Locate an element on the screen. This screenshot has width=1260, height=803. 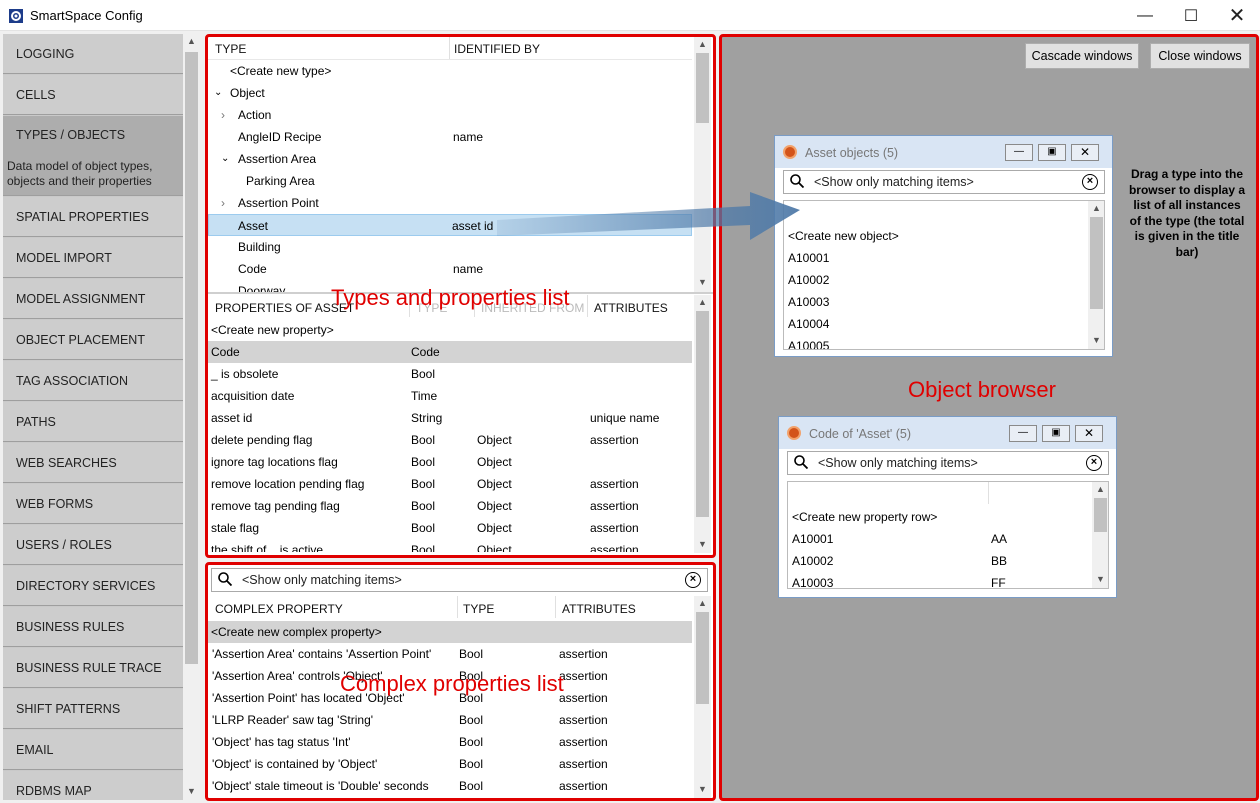
property-row: _ is obsolete Bool is located at coordinates (450, 374).